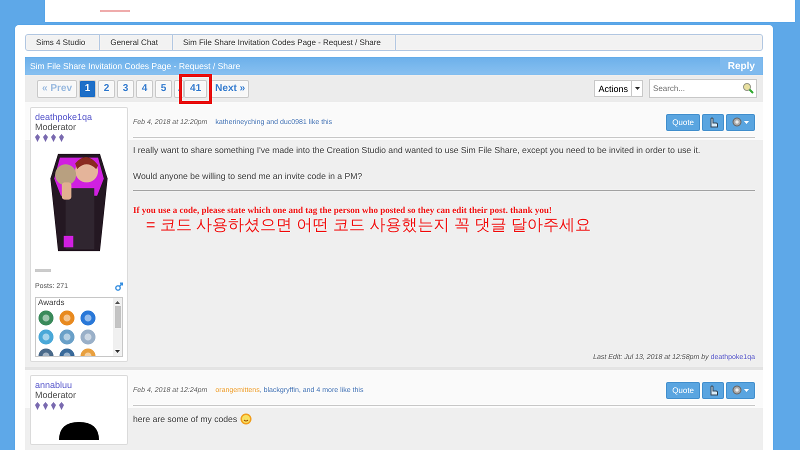 This screenshot has width=800, height=450. What do you see at coordinates (185, 419) in the screenshot?
I see `post-text: here are some of my codes` at bounding box center [185, 419].